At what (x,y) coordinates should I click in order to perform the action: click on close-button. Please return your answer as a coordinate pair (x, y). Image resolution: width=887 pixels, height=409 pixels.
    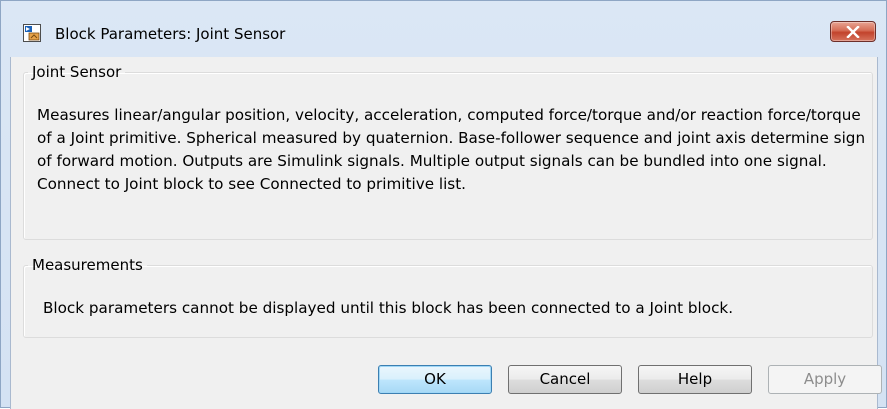
    Looking at the image, I should click on (853, 31).